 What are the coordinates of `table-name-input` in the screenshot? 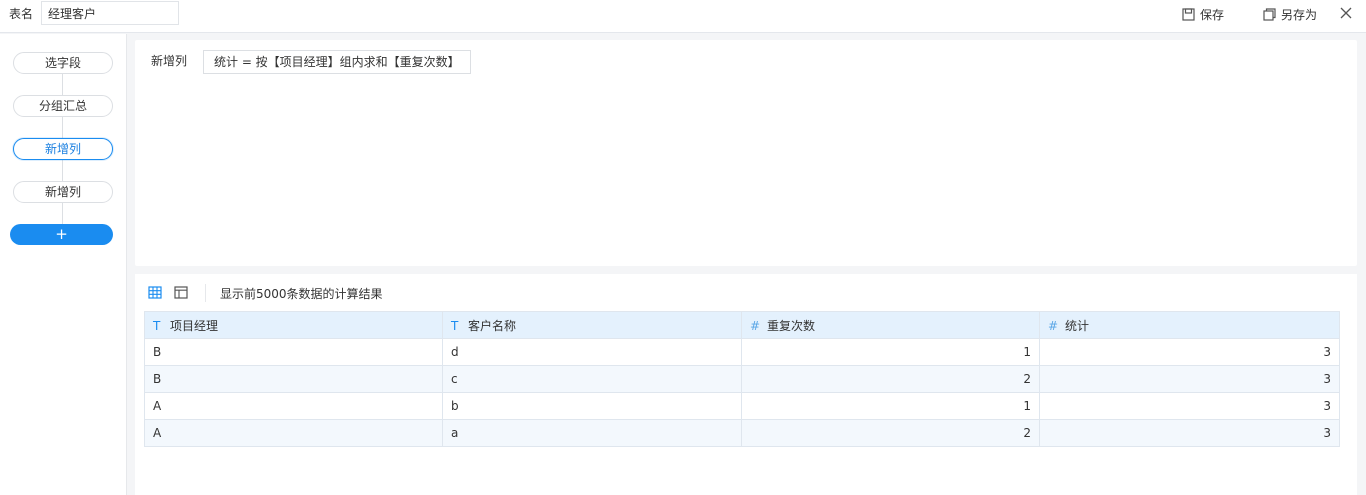 It's located at (110, 13).